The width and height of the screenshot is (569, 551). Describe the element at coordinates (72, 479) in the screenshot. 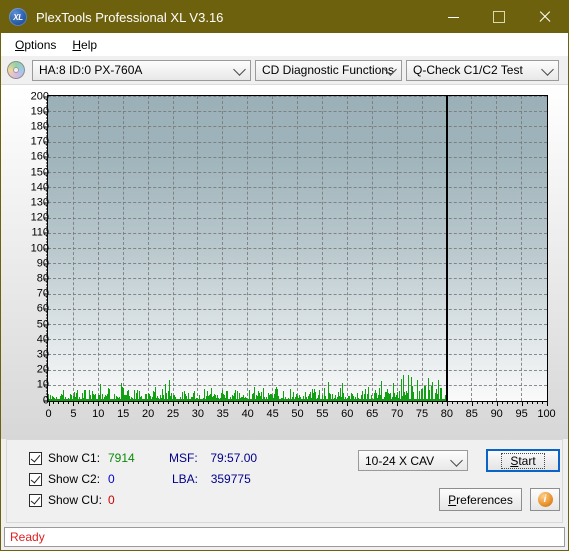

I see `show-c2-row: Show C2: 0` at that location.